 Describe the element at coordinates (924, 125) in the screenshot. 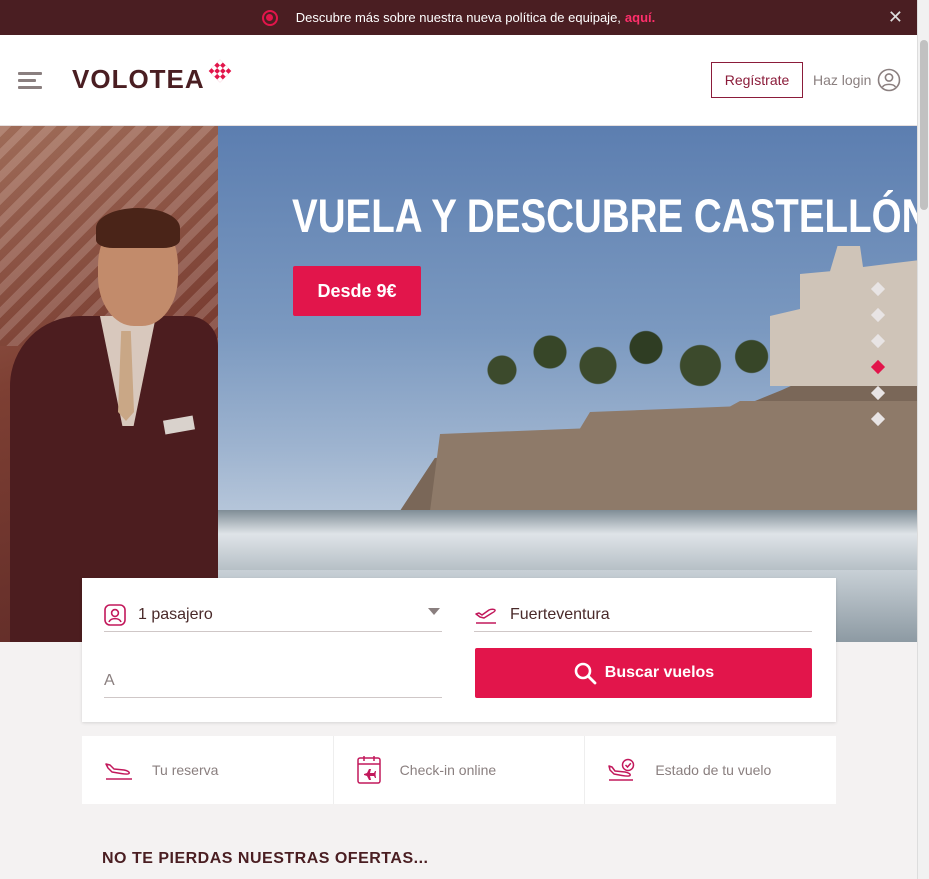

I see `scrollbar-thumb` at that location.